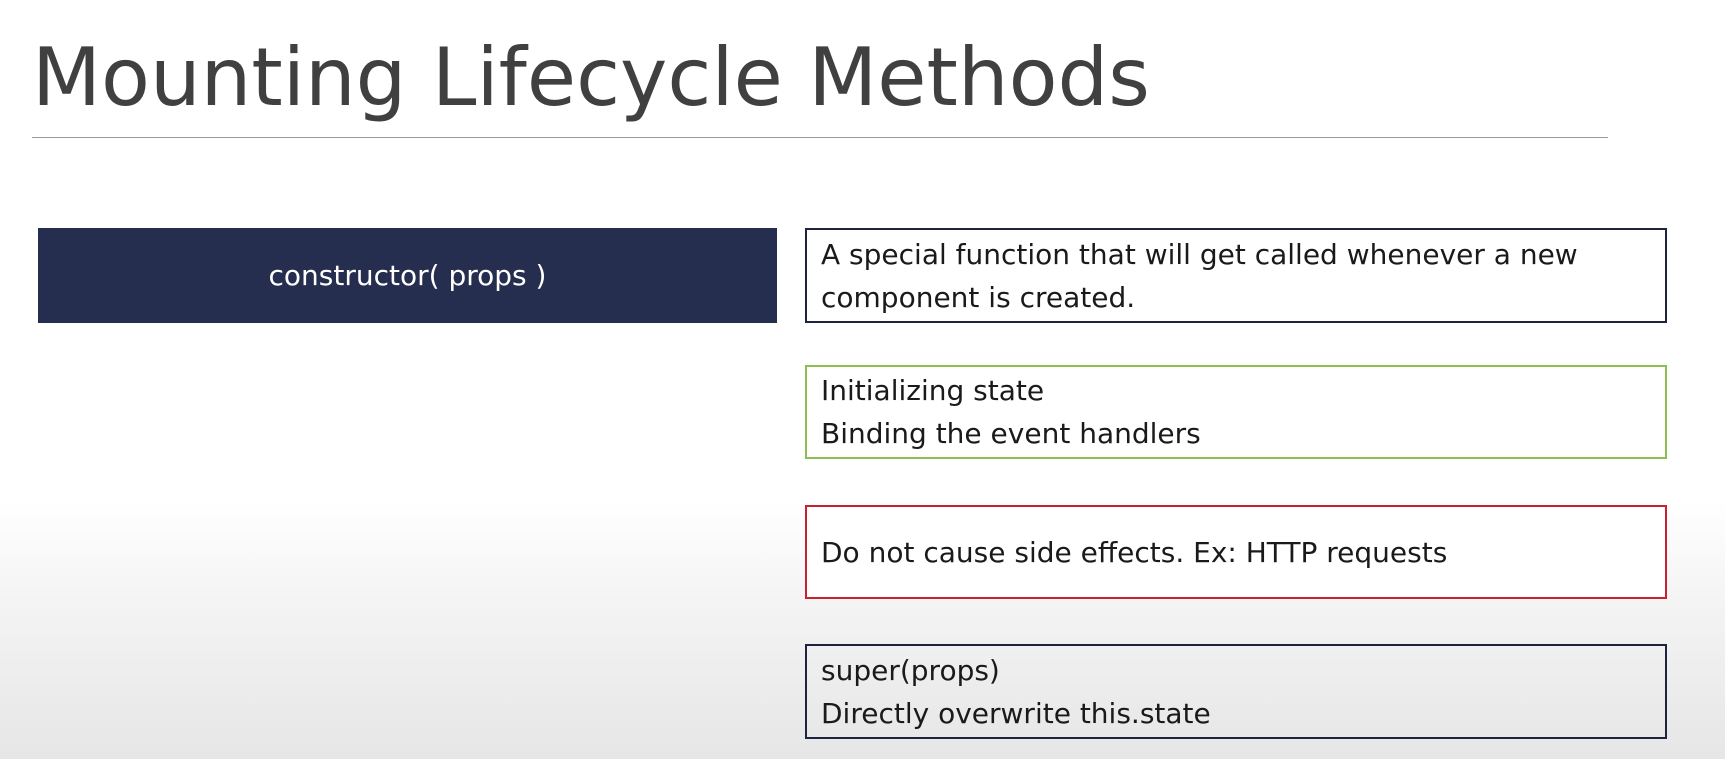 The image size is (1725, 759). I want to click on tips-line: super(props), so click(910, 670).